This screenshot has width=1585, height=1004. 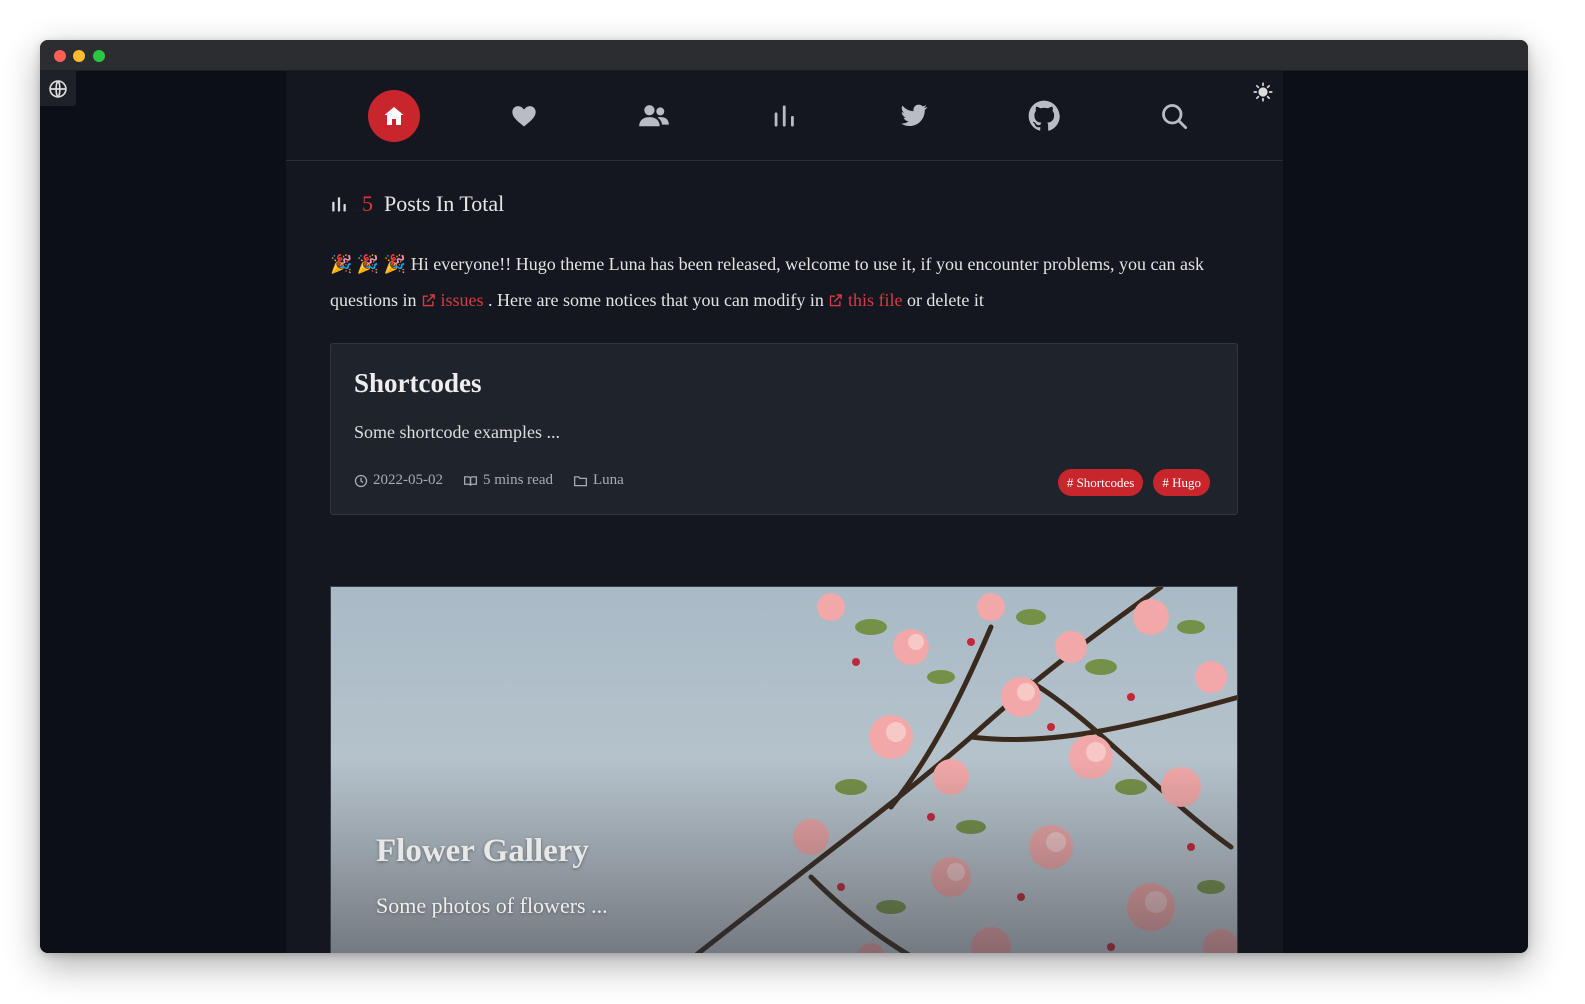 I want to click on search-icon, so click(x=1175, y=117).